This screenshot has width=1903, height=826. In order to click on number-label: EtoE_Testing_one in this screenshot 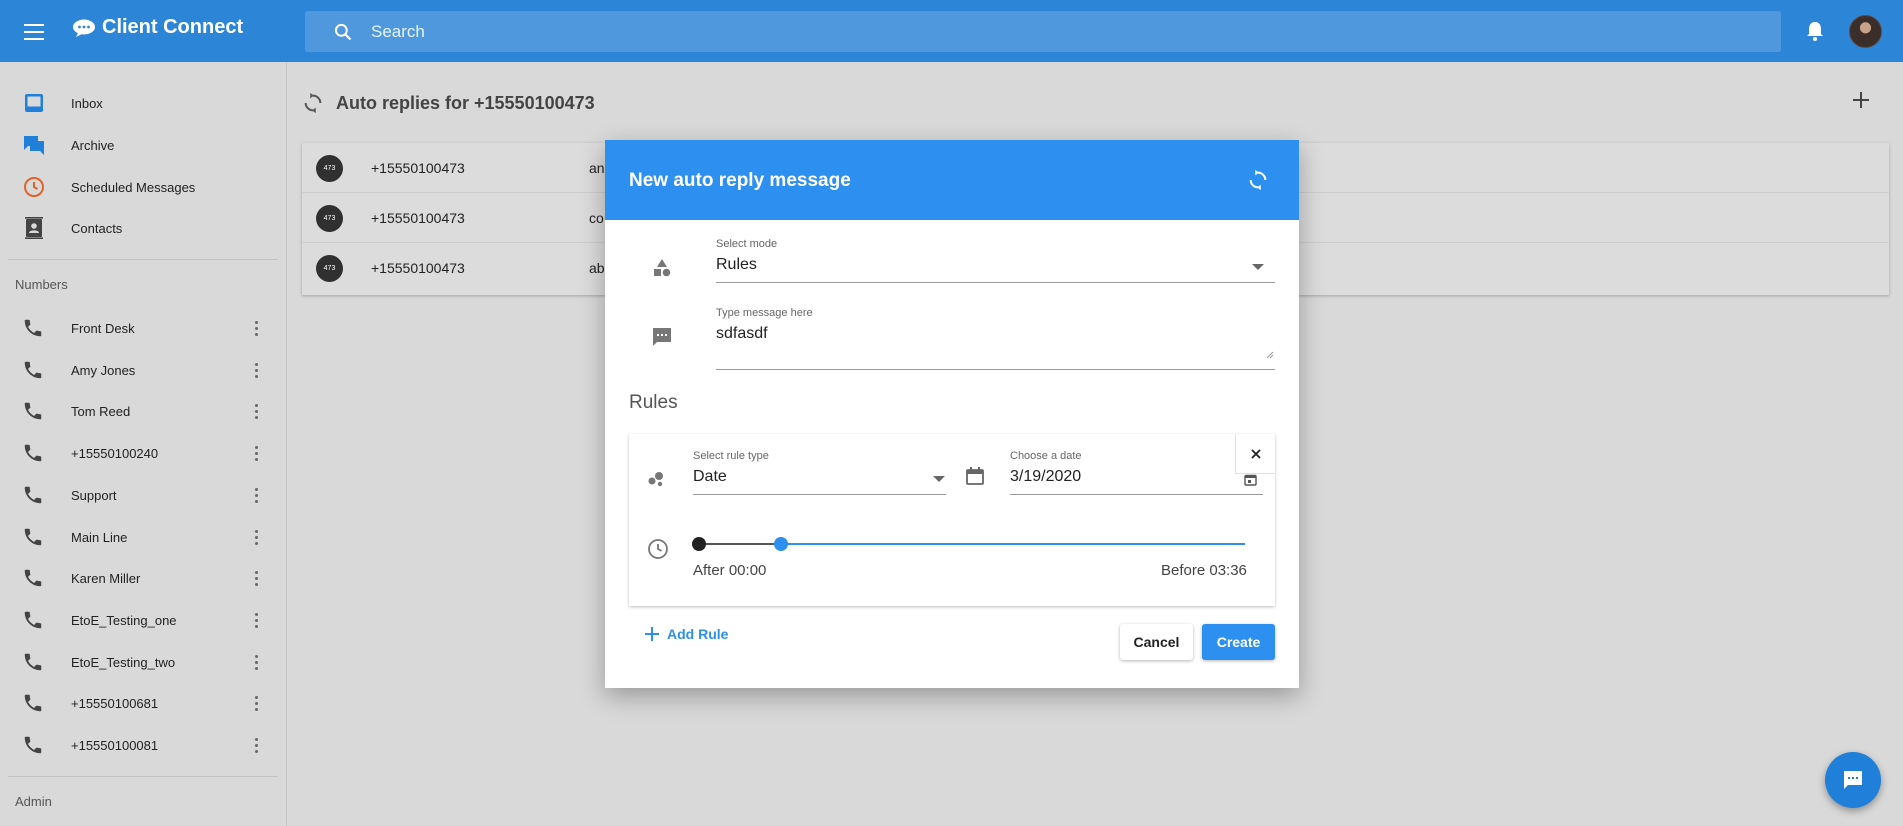, I will do `click(124, 620)`.